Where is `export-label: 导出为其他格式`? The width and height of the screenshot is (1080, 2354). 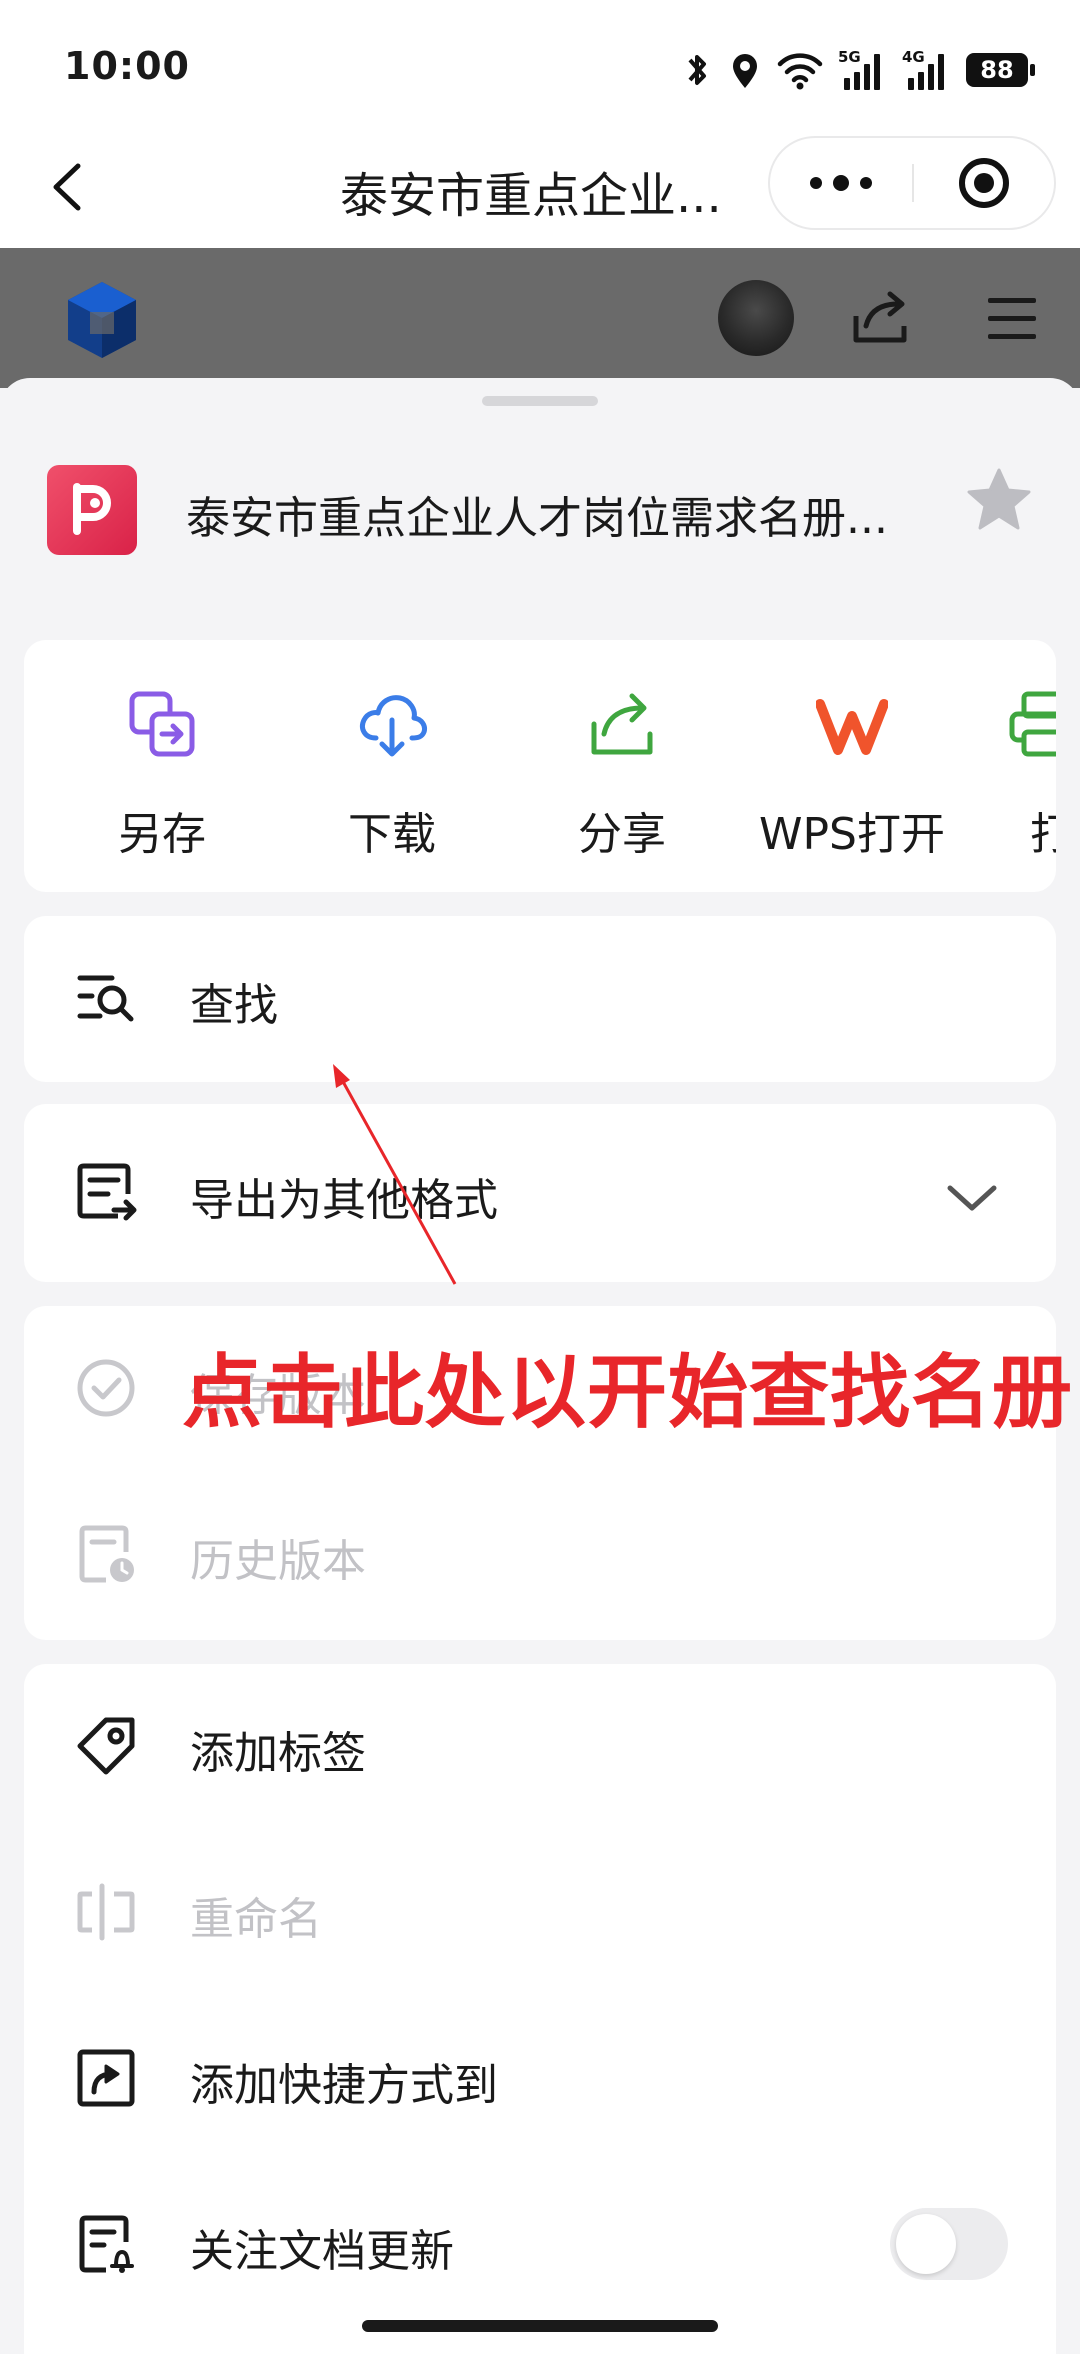
export-label: 导出为其他格式 is located at coordinates (344, 1200).